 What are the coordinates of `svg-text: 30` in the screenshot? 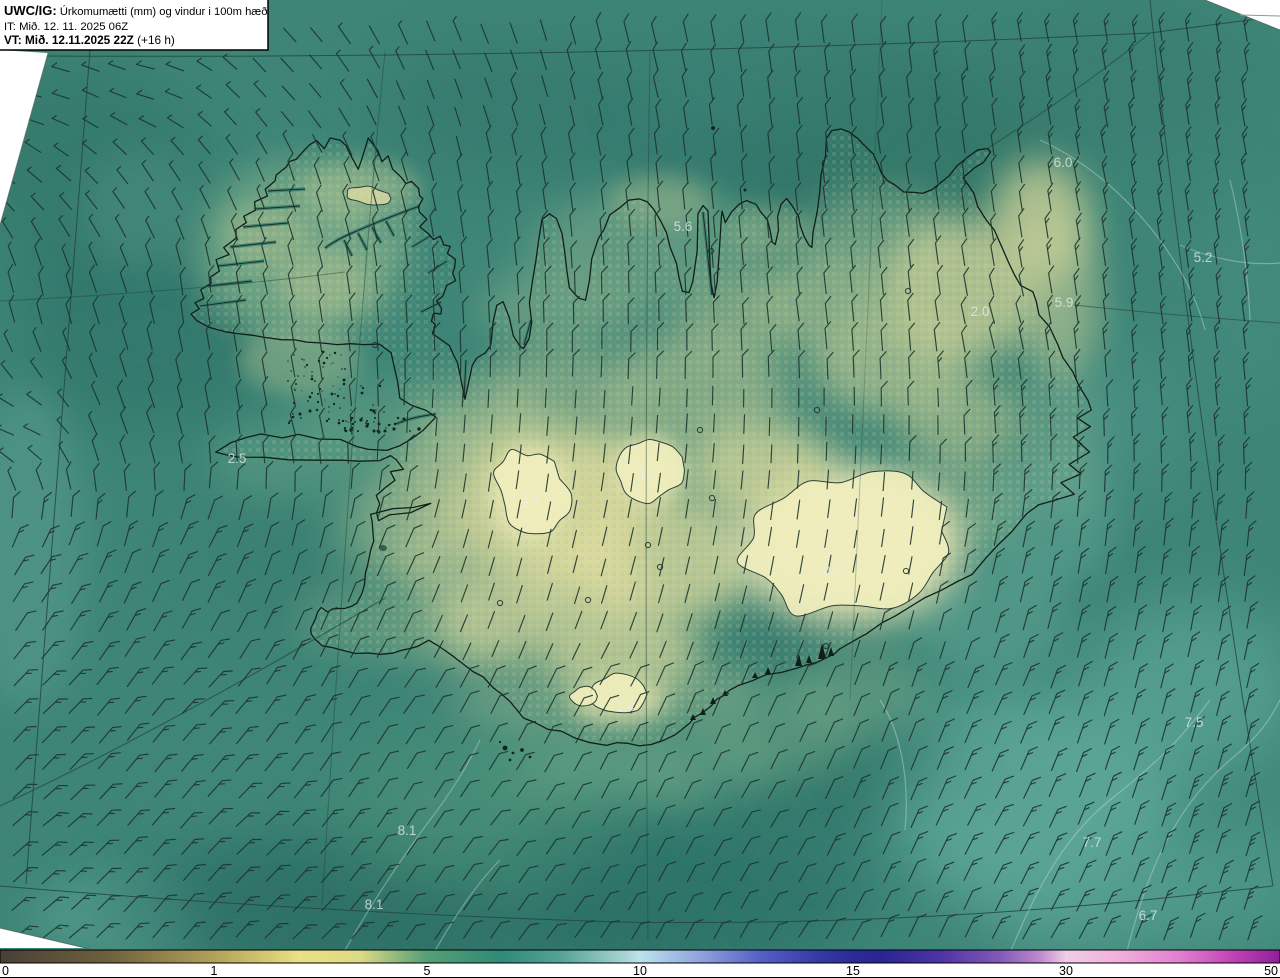 It's located at (1066, 971).